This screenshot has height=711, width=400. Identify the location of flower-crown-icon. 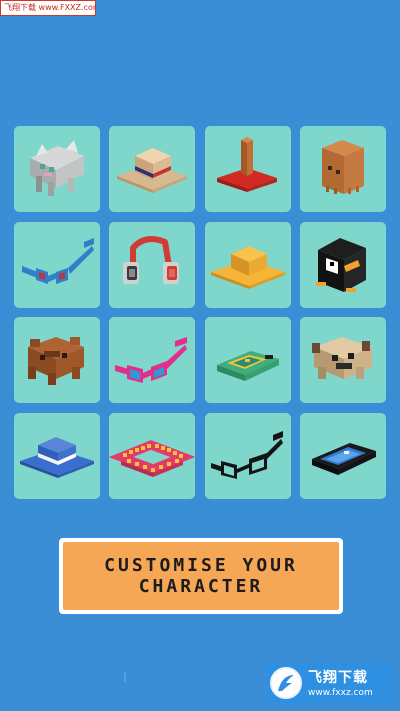
(152, 459).